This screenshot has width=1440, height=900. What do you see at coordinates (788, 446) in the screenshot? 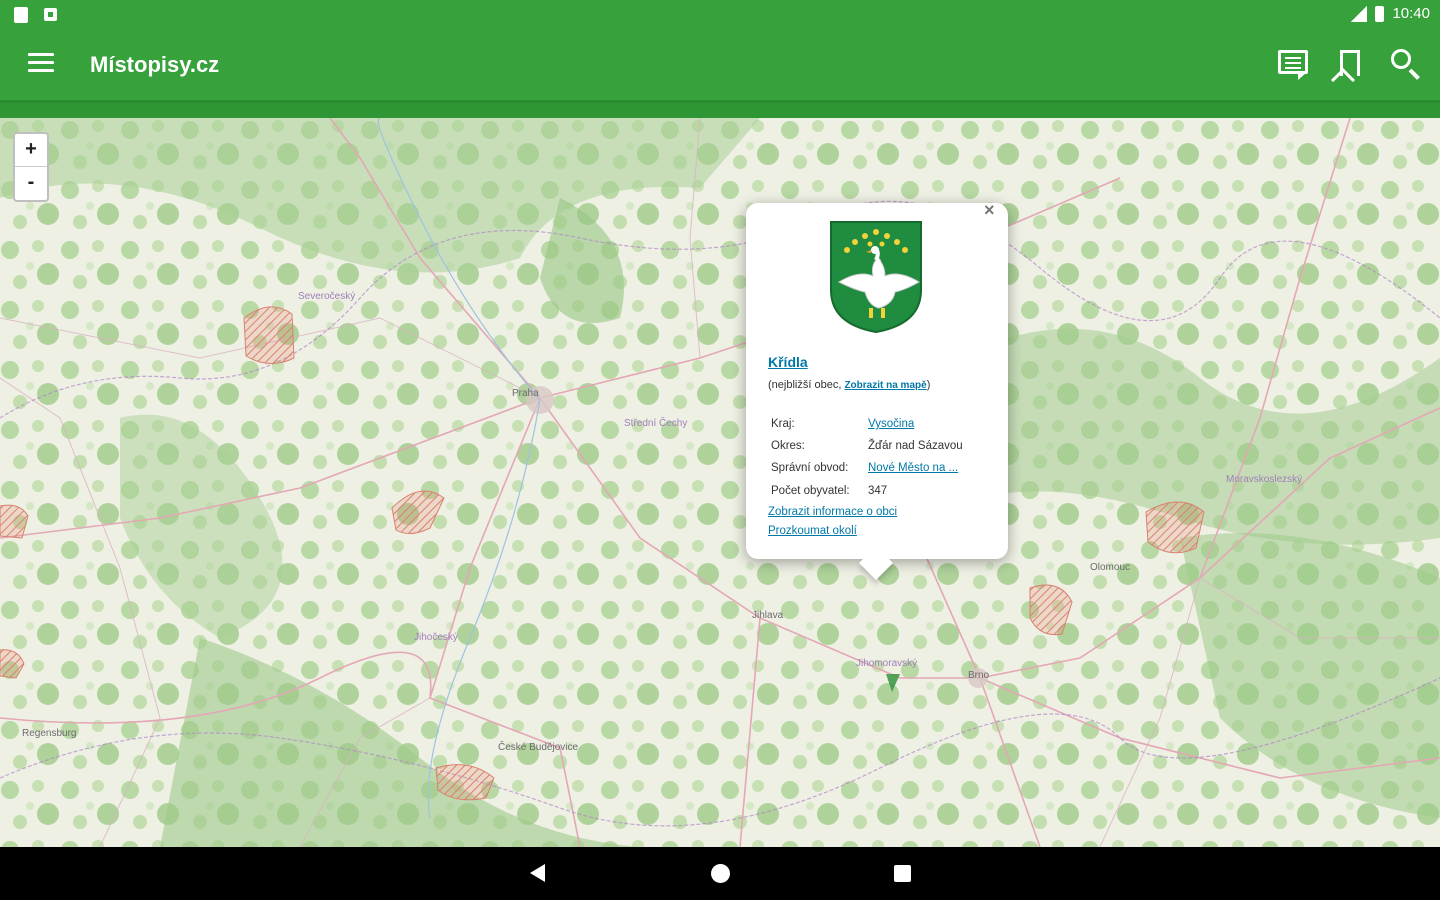
I see `okres-label: Okres:` at bounding box center [788, 446].